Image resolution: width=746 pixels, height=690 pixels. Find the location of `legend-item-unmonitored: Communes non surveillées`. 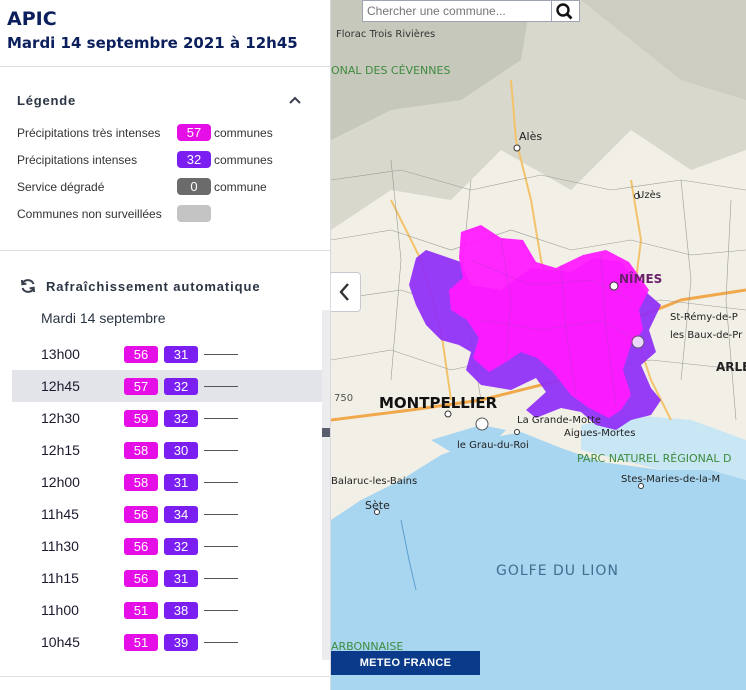

legend-item-unmonitored: Communes non surveillées is located at coordinates (167, 214).